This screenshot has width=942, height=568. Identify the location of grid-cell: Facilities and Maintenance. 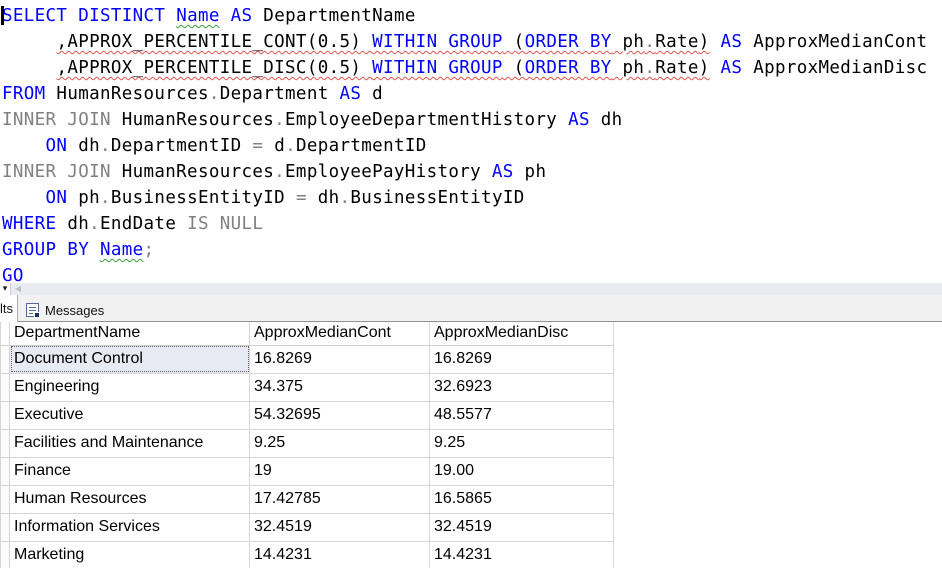
(129, 443).